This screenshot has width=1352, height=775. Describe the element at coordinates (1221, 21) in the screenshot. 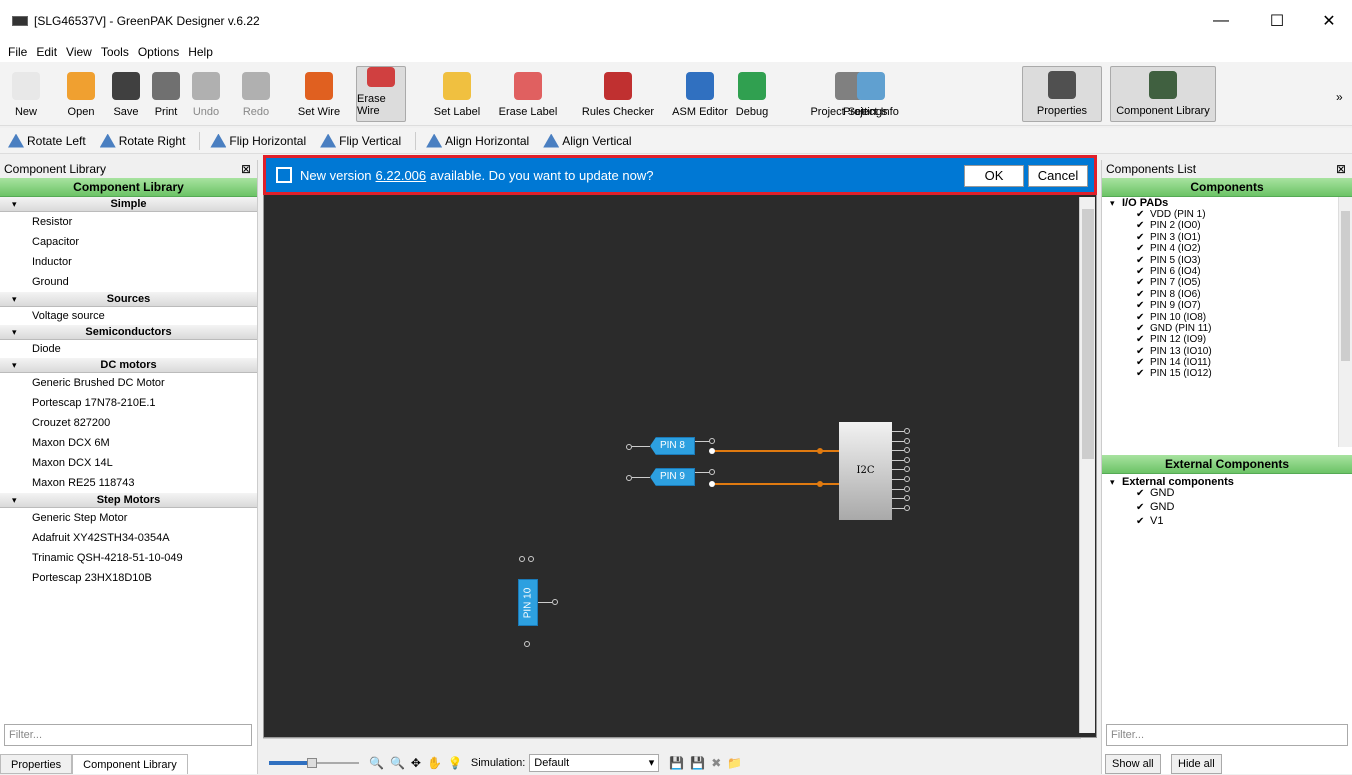

I see `minimize-button: —` at that location.